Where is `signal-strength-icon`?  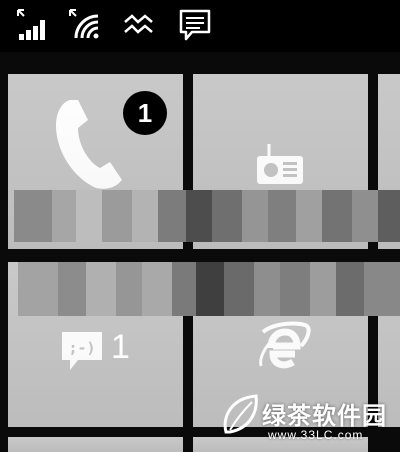 signal-strength-icon is located at coordinates (31, 24).